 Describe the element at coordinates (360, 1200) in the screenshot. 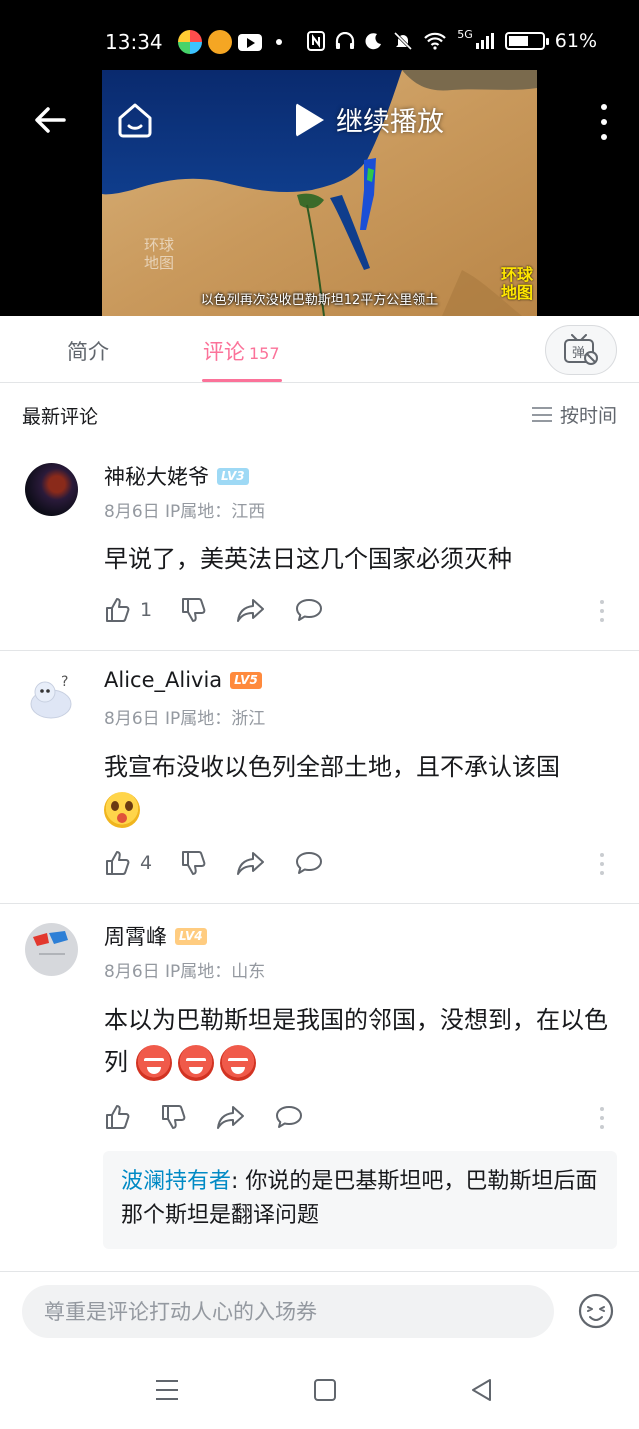

I see `sub-reply-preview: 波澜持有者: 你说的是巴基斯坦吧，巴勒斯坦后面那个斯坦是翻译问题` at that location.